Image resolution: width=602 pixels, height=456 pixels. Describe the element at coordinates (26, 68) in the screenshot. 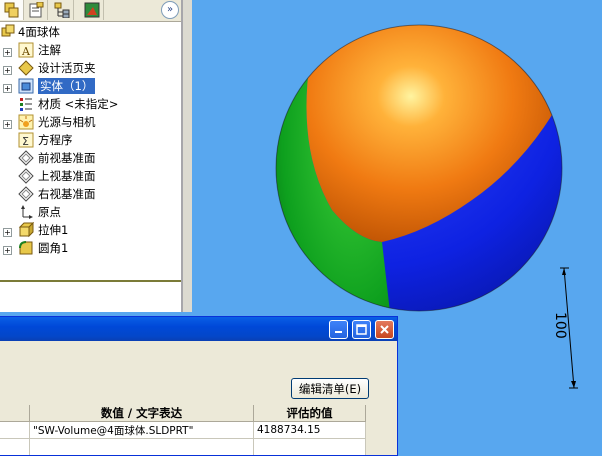

I see `design-binder-icon` at that location.